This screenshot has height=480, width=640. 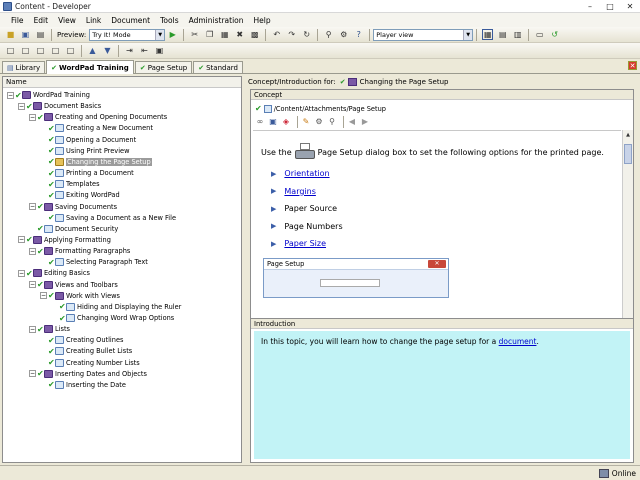 I want to click on menu-link: Link, so click(x=93, y=20).